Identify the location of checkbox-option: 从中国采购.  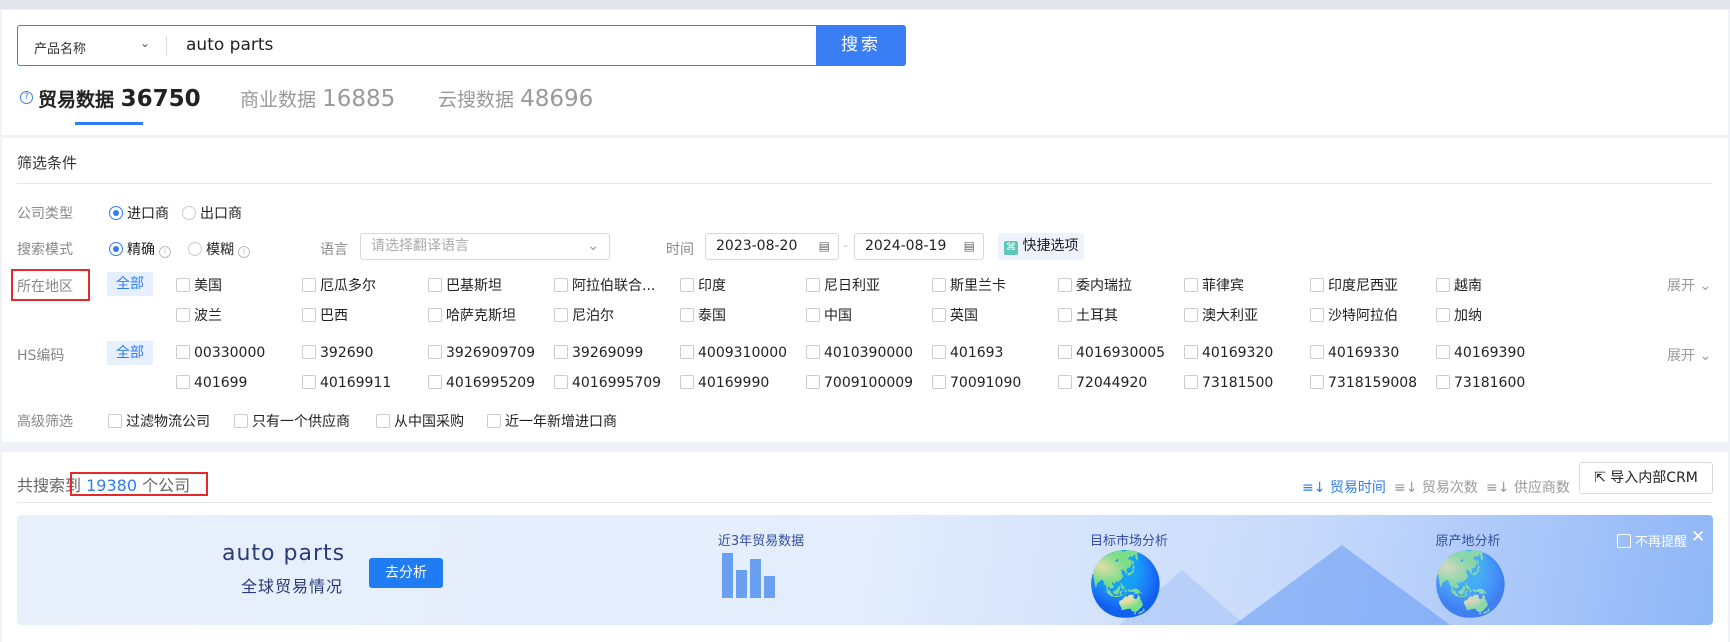
(420, 421).